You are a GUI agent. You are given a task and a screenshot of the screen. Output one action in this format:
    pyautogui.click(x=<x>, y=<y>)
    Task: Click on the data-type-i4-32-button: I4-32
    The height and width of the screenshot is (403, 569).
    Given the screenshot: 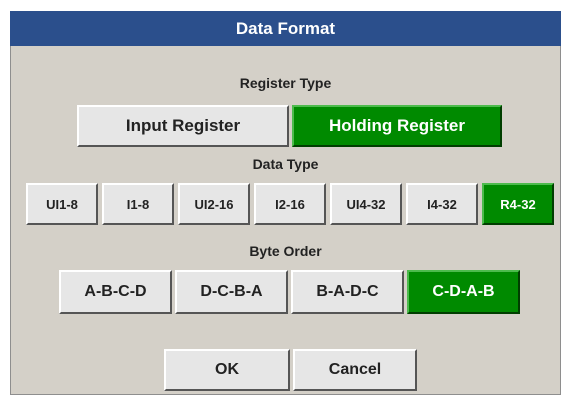 What is the action you would take?
    pyautogui.click(x=442, y=204)
    